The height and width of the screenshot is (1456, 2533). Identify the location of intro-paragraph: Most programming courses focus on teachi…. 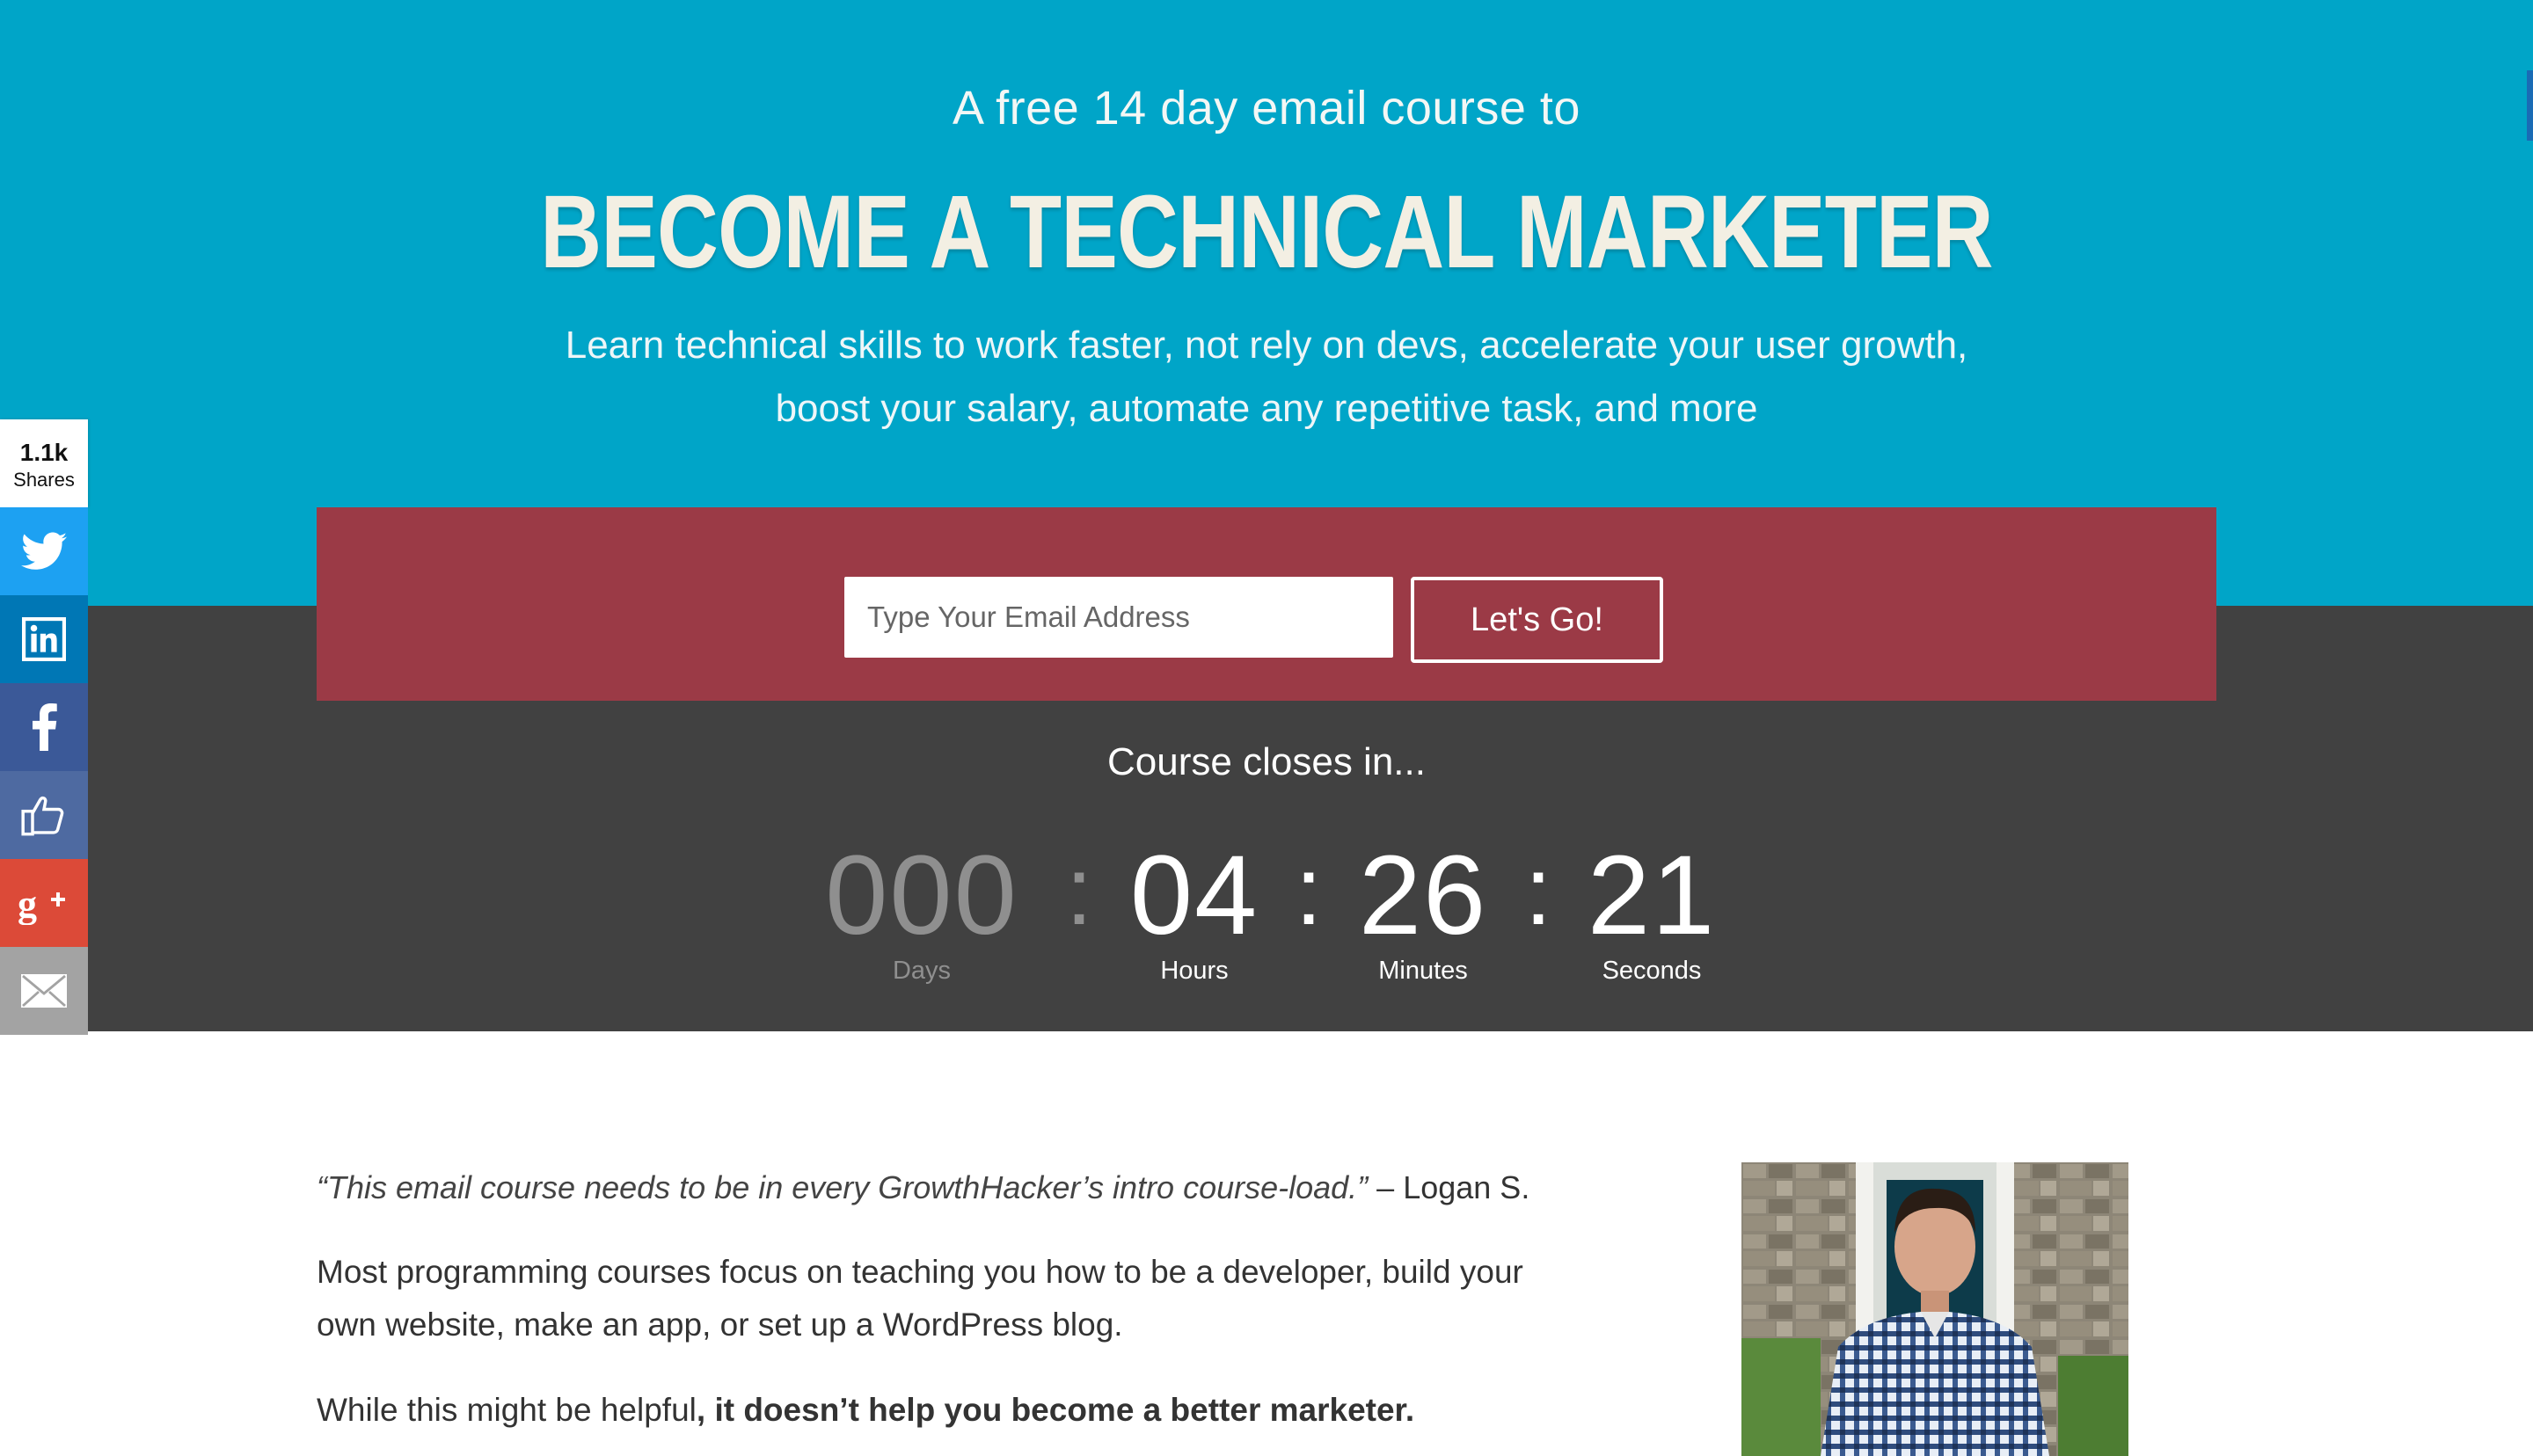
(920, 1298).